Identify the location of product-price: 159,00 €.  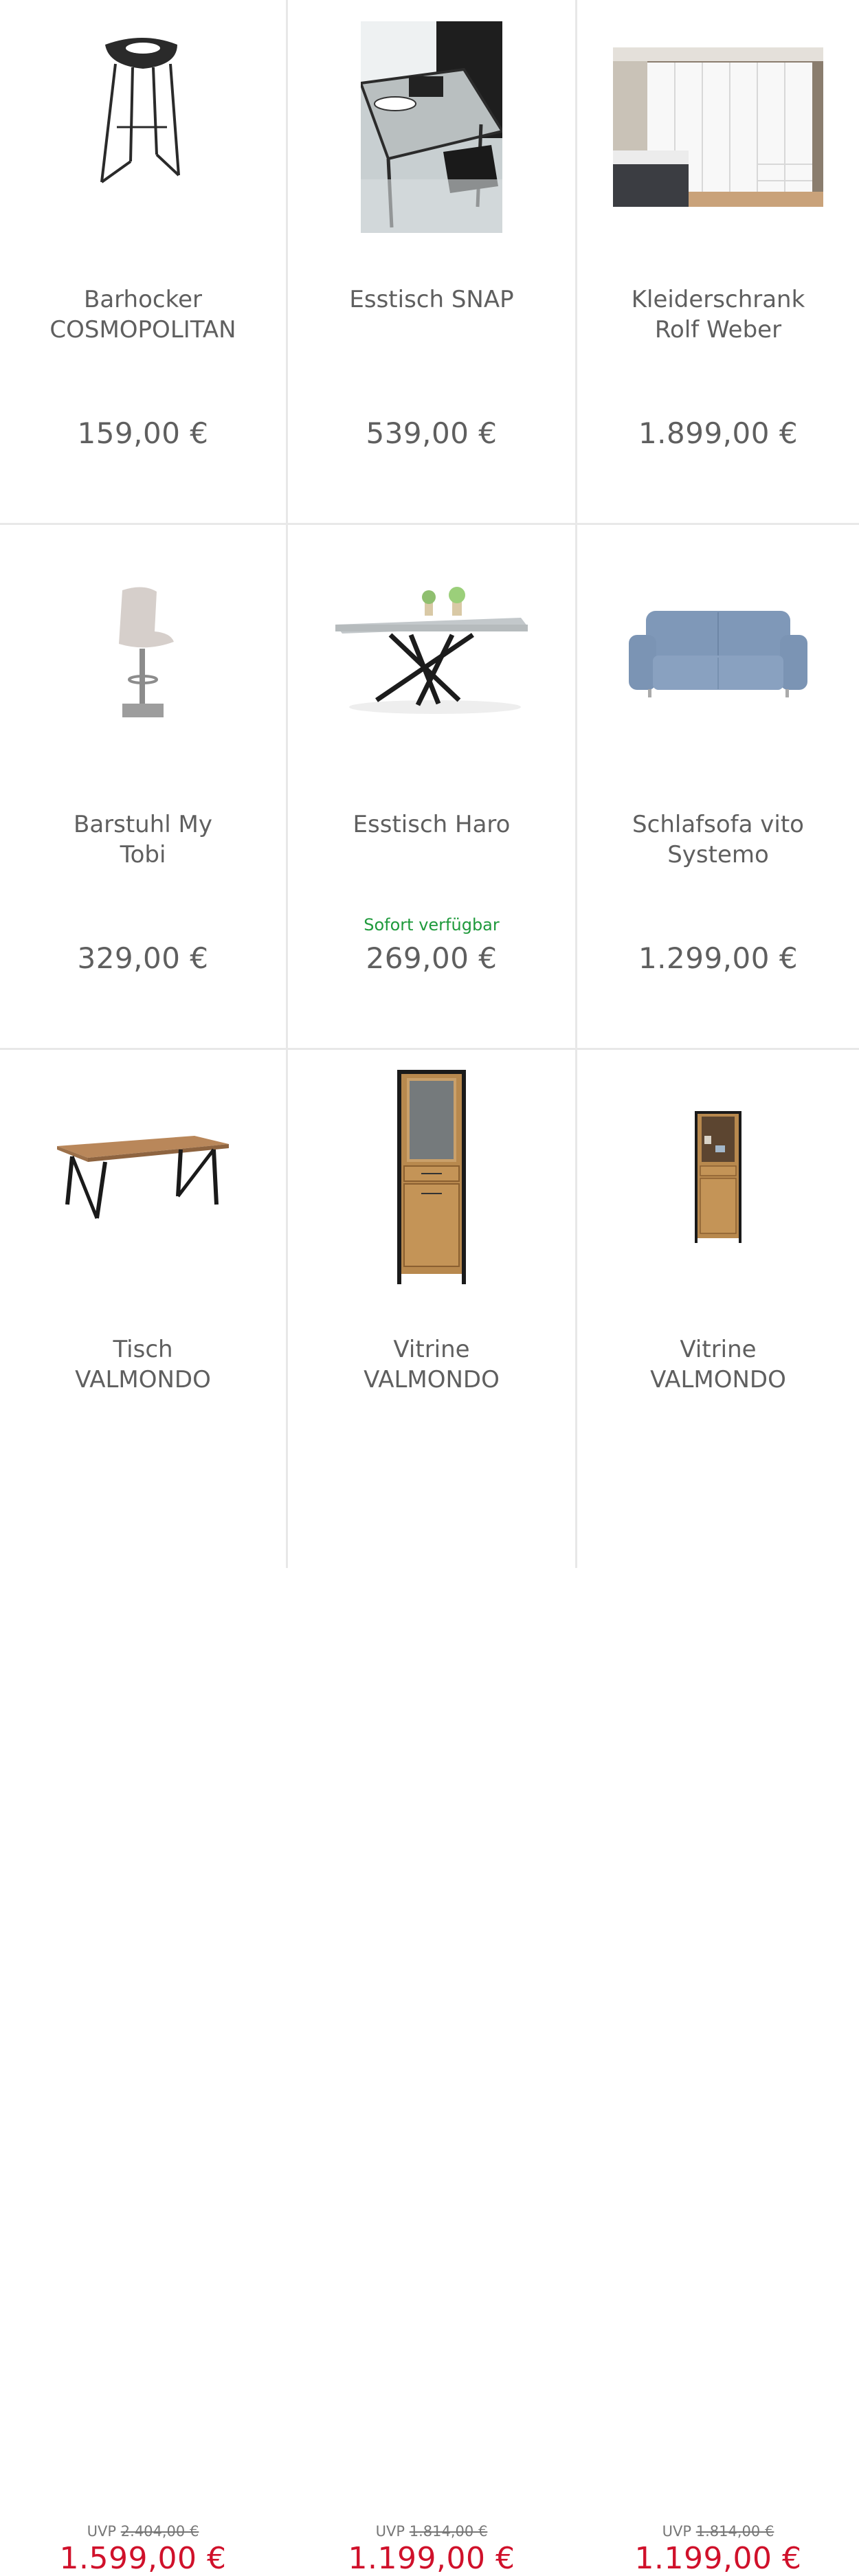
(143, 433).